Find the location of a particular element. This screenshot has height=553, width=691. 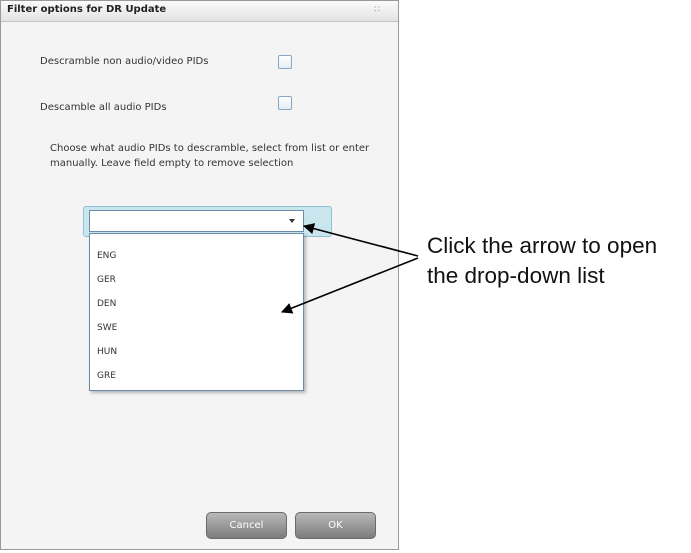

arrow-to-dropdown-list is located at coordinates (349, 285).